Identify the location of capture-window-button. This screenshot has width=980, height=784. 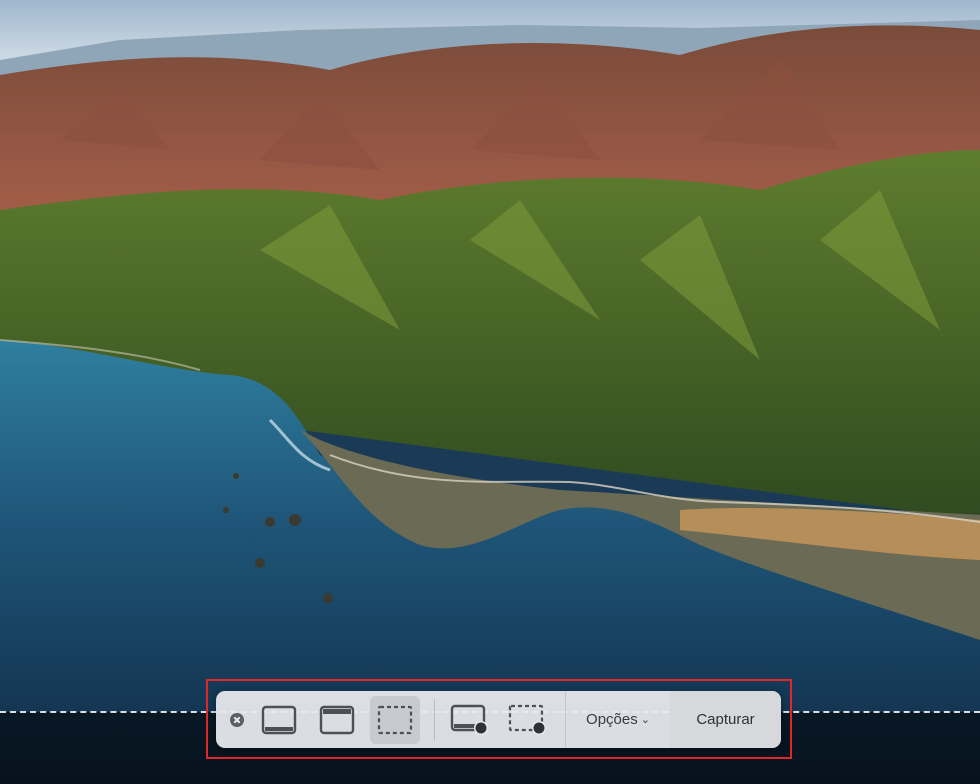
(337, 720).